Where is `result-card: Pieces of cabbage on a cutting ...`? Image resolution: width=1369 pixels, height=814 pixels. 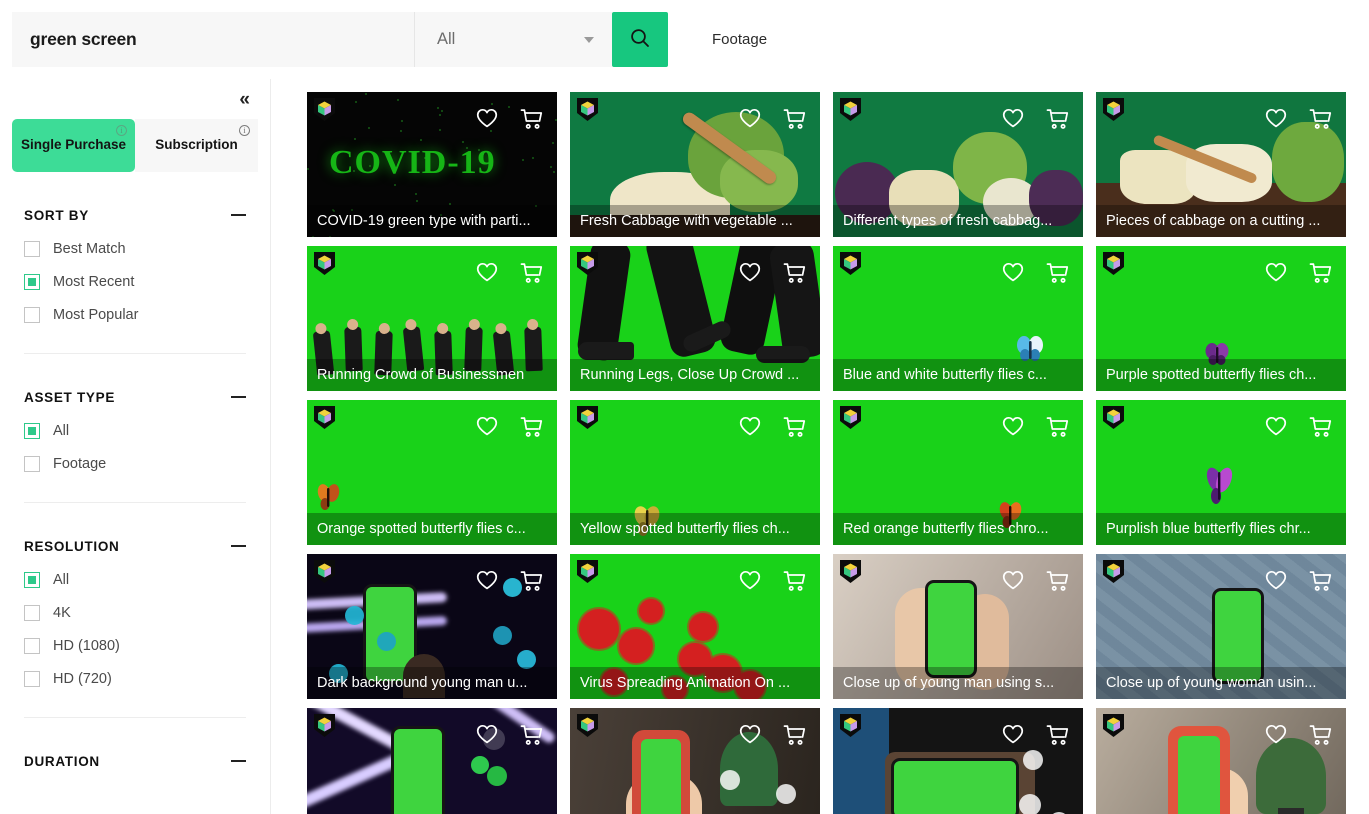
result-card: Pieces of cabbage on a cutting ... is located at coordinates (1221, 164).